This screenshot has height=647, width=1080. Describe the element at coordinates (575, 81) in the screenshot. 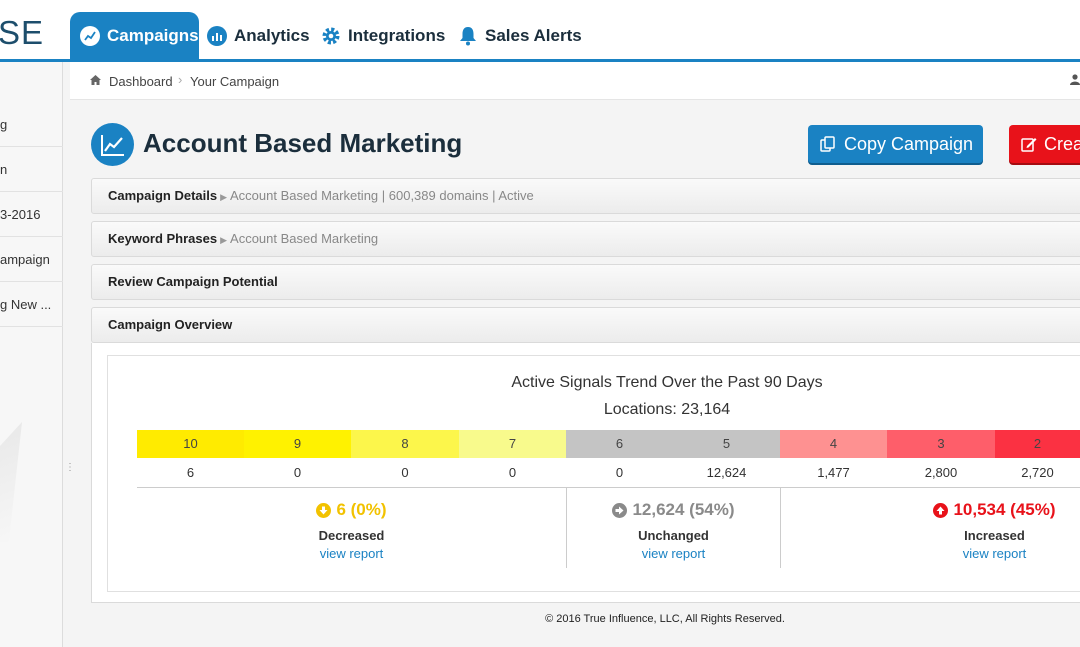

I see `breadcrumb: Dashboard › Your Campaign` at that location.